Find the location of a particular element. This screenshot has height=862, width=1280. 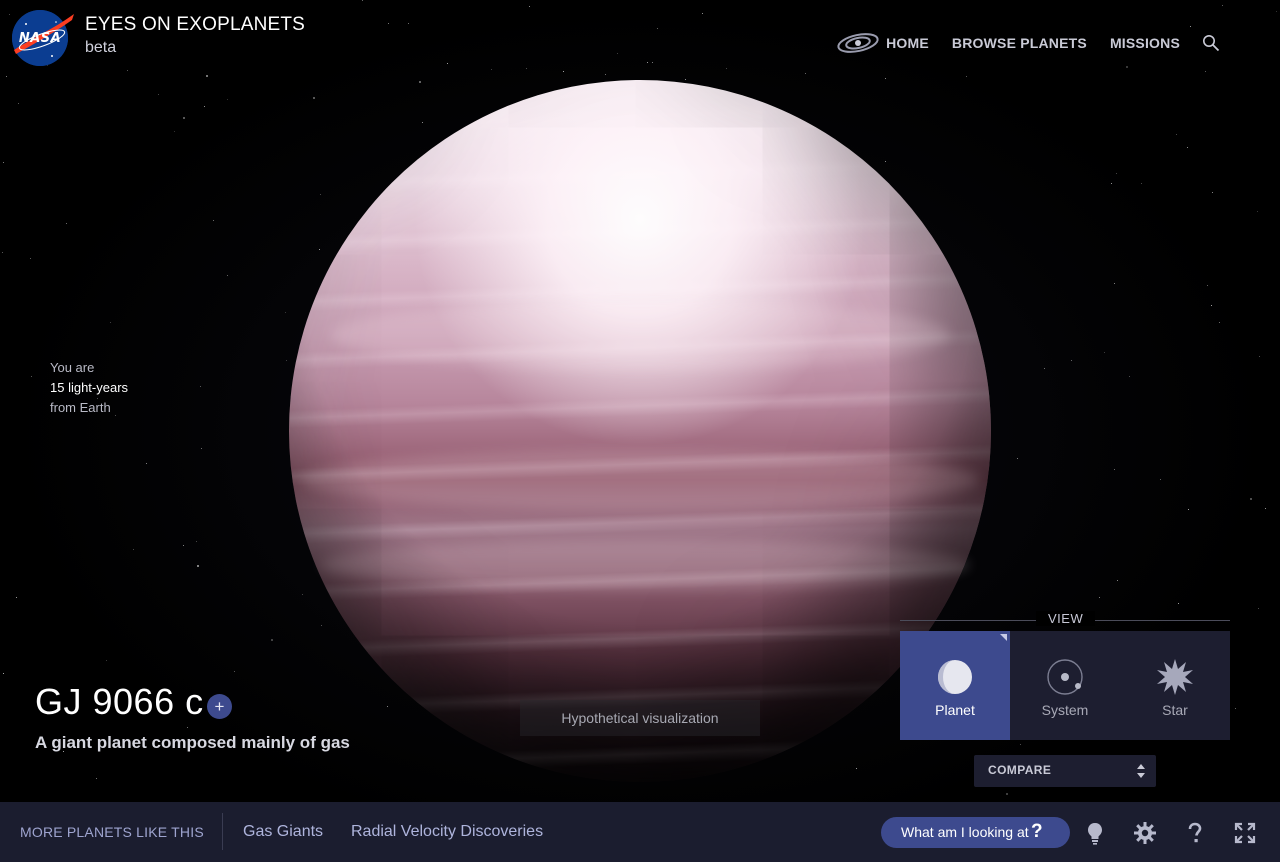

what-button-label: What am I looking at is located at coordinates (965, 832).